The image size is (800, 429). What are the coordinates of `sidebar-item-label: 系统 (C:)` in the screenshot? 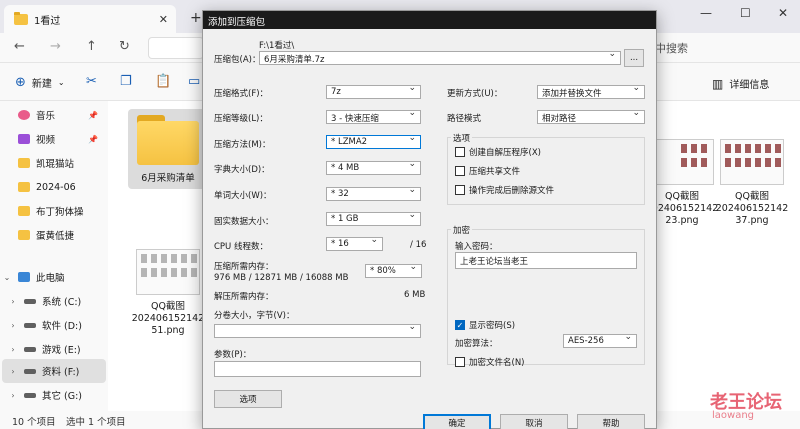 It's located at (62, 302).